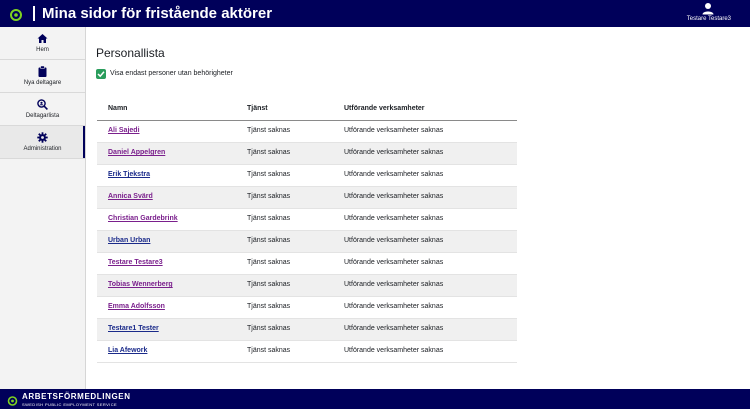  What do you see at coordinates (384, 108) in the screenshot?
I see `column-header-utforande-verksamheter: Utförande verksamheter` at bounding box center [384, 108].